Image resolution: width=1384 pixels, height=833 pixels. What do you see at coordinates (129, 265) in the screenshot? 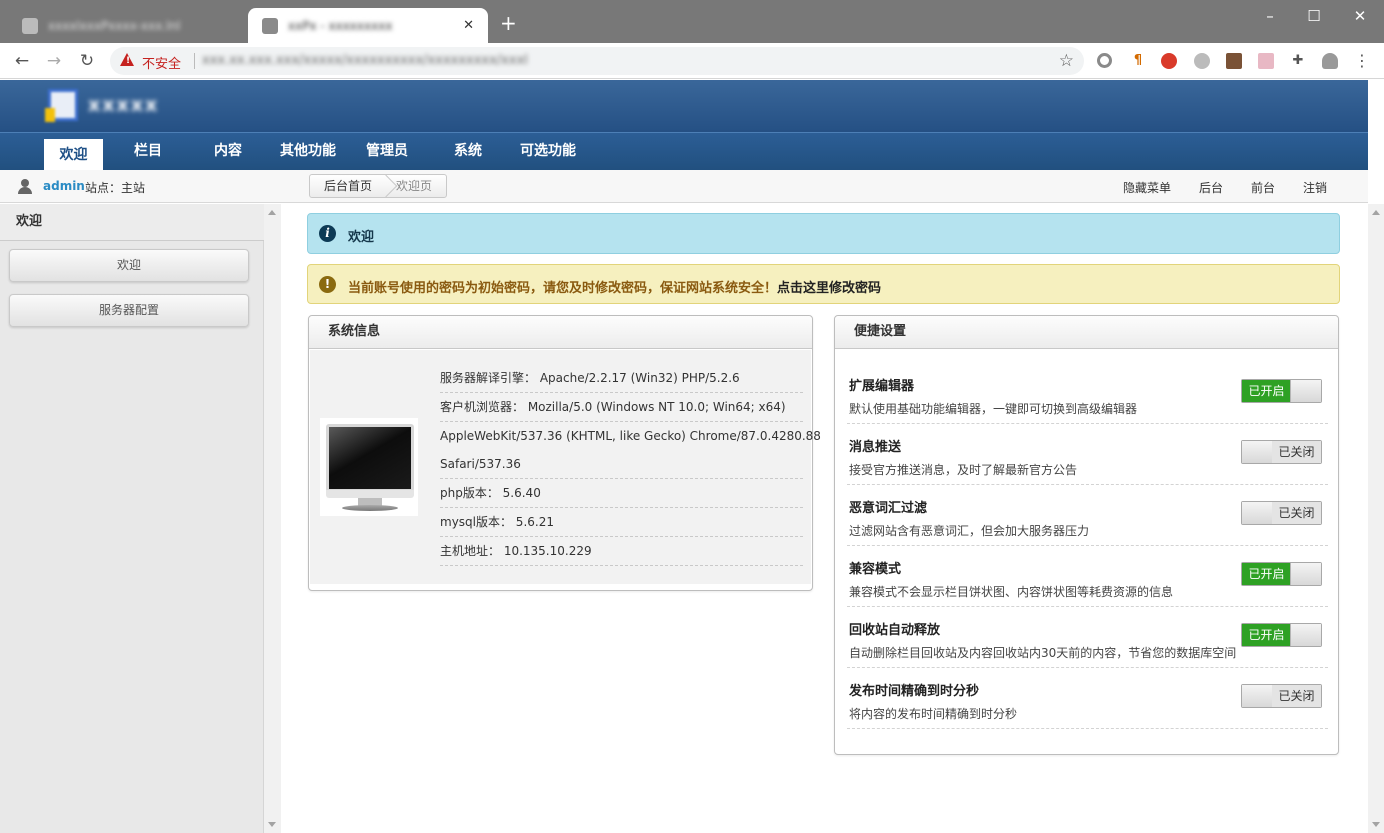
I see `sidebar-item-welcome: 欢迎` at bounding box center [129, 265].